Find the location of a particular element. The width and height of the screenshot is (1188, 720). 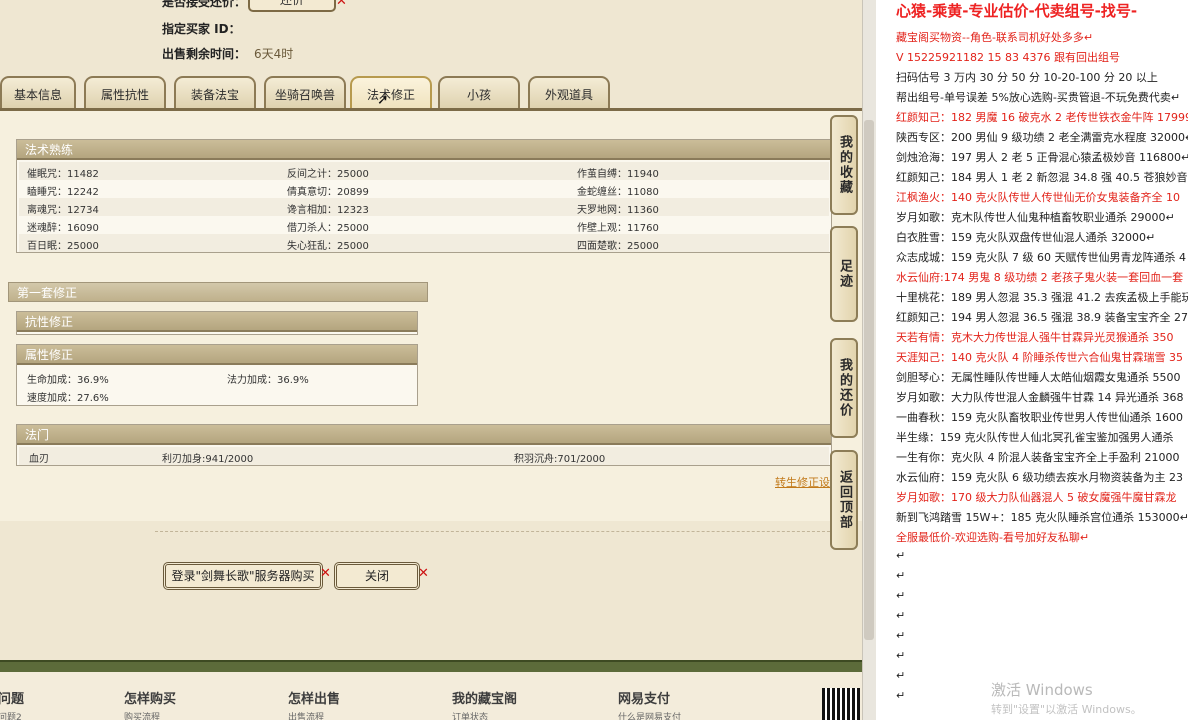

doc-line: 陕西专区：200 男仙 9 级功绩 2 老全满雷克水程度 32000↵ is located at coordinates (1042, 137).